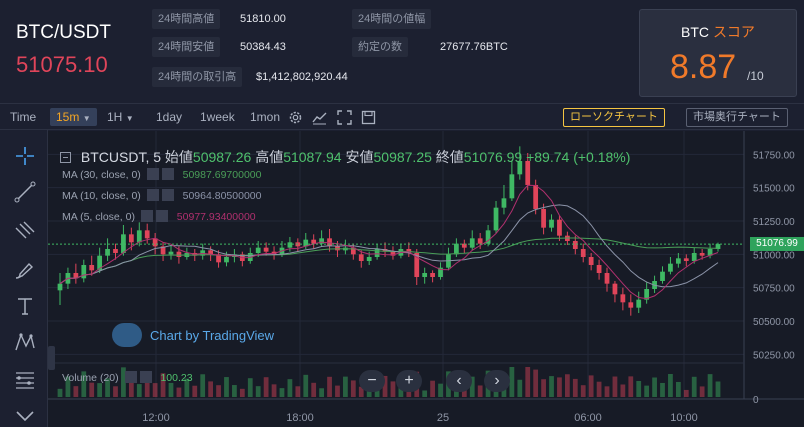 This screenshot has width=804, height=427. I want to click on collapse-icon, so click(65, 157).